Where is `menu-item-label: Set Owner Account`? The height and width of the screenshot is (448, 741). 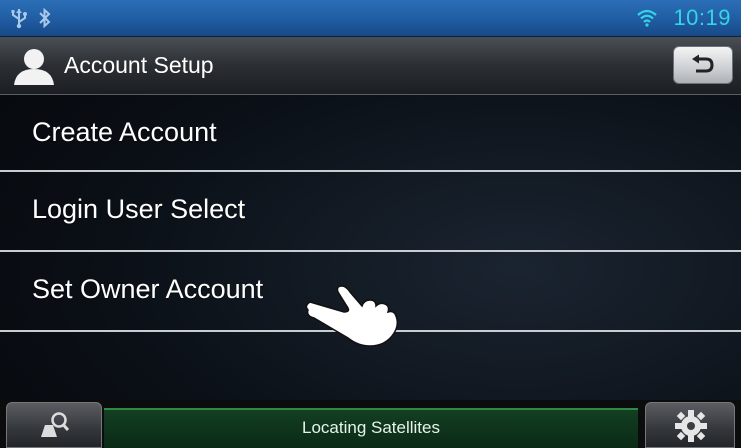 menu-item-label: Set Owner Account is located at coordinates (148, 289).